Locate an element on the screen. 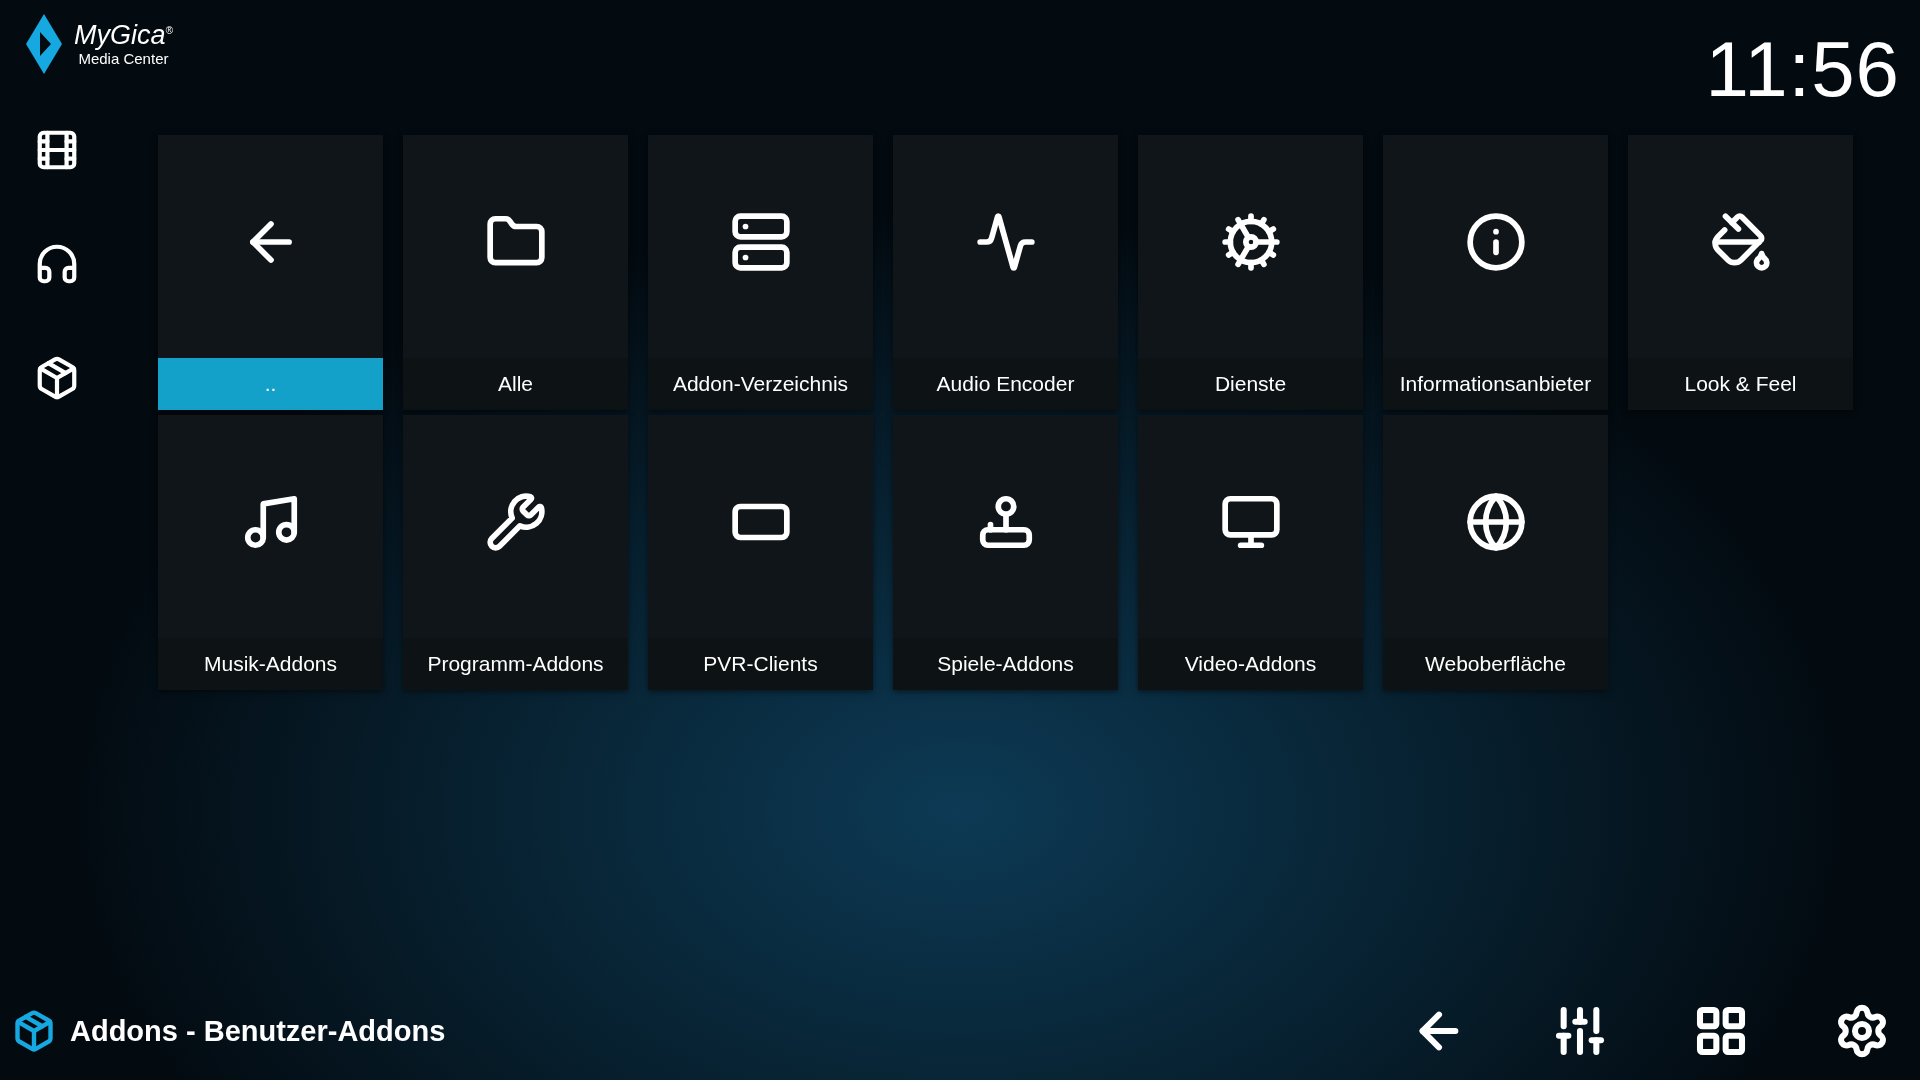  pulse-icon is located at coordinates (1005, 241).